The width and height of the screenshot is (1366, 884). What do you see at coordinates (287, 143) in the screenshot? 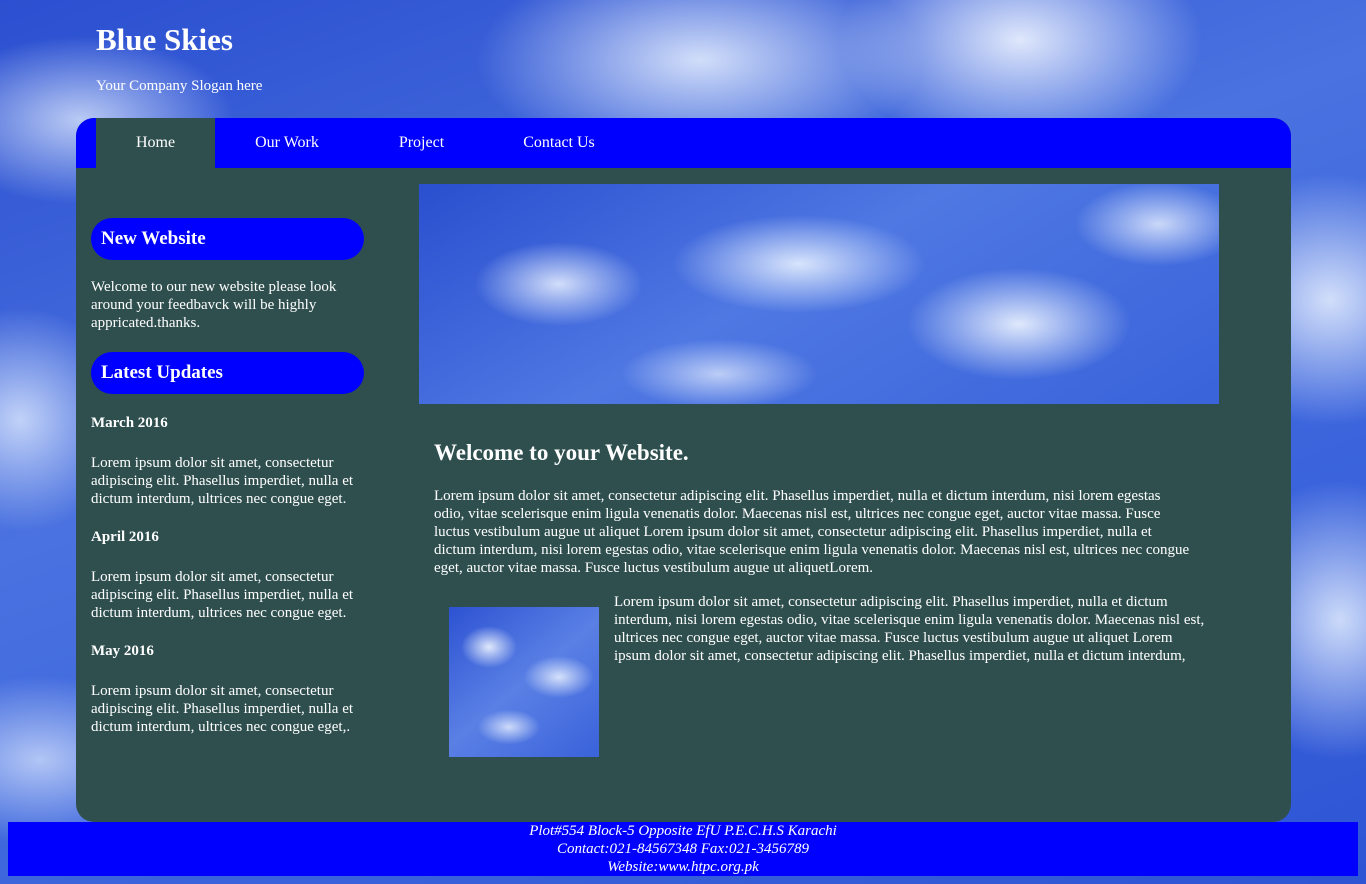
I see `nav-our-work: Our Work` at bounding box center [287, 143].